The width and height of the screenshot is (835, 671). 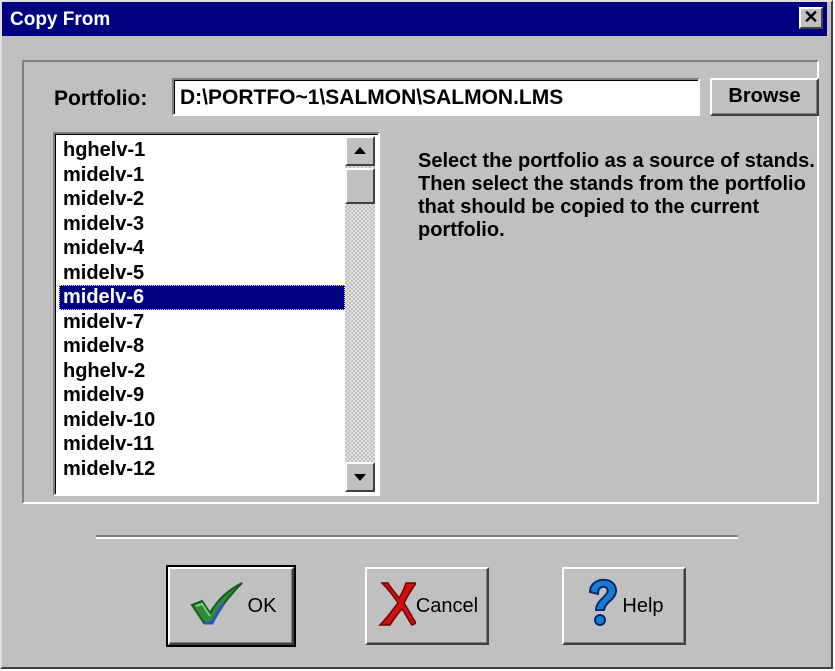 I want to click on stand-list-item: midelv-2, so click(x=202, y=199).